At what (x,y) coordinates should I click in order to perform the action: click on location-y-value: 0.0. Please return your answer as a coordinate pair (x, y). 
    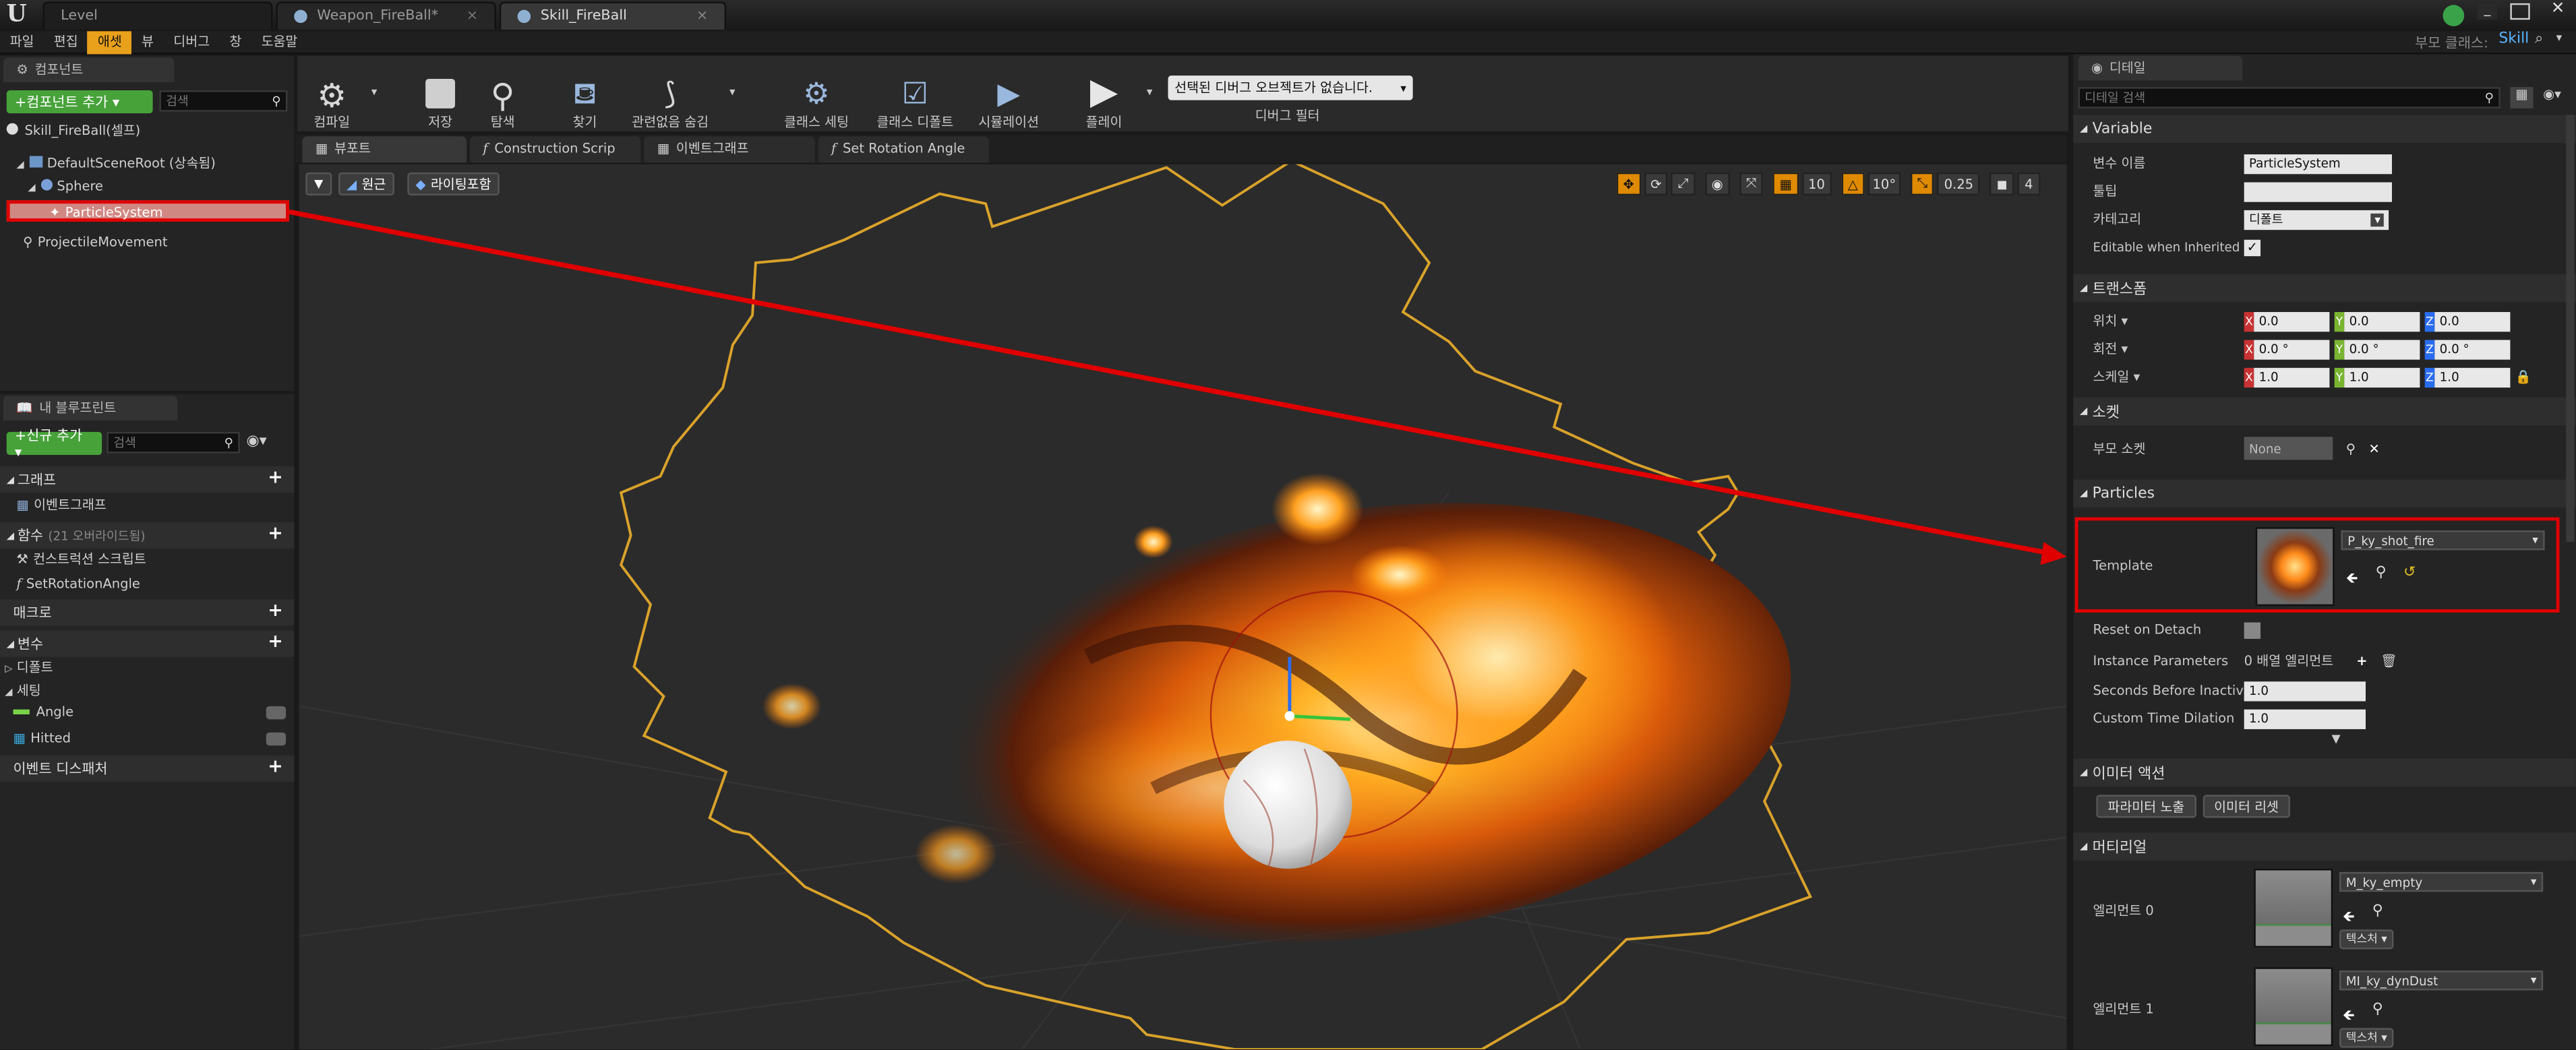
    Looking at the image, I should click on (2382, 321).